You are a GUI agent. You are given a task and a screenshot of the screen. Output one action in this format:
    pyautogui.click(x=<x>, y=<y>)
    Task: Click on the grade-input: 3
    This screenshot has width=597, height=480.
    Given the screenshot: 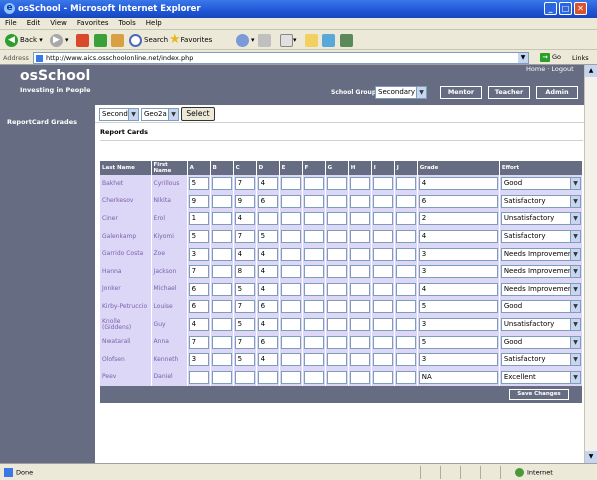 What is the action you would take?
    pyautogui.click(x=458, y=254)
    